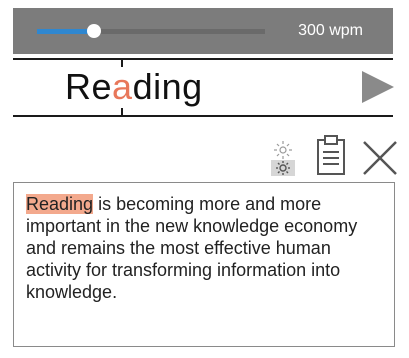 This screenshot has width=409, height=358. I want to click on word-focus-letter: a, so click(122, 86).